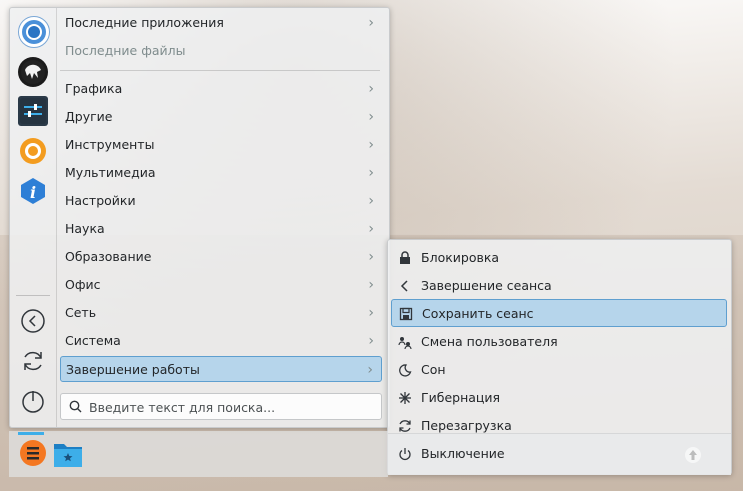 This screenshot has height=491, width=743. What do you see at coordinates (405, 398) in the screenshot?
I see `hibernate-icon` at bounding box center [405, 398].